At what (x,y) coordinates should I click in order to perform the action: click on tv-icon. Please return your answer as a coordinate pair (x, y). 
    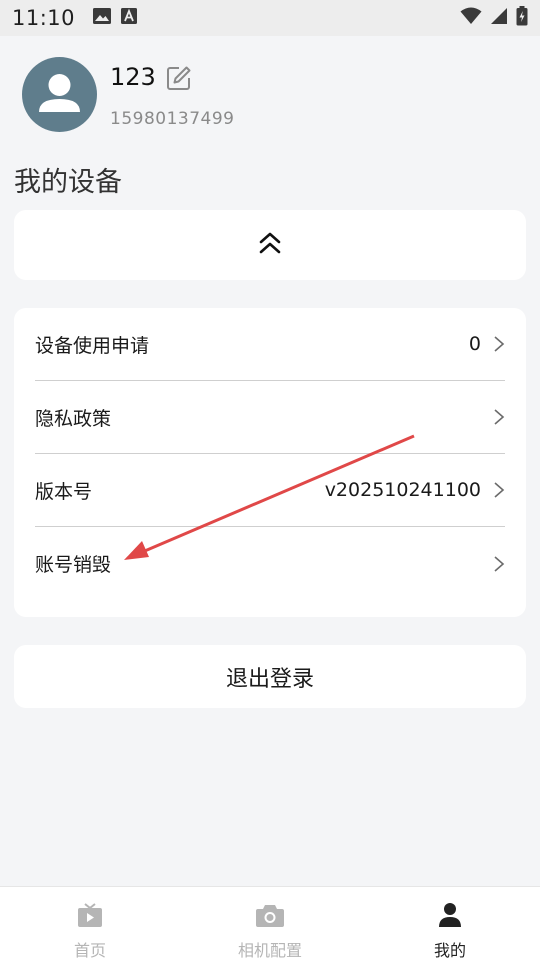
    Looking at the image, I should click on (90, 915).